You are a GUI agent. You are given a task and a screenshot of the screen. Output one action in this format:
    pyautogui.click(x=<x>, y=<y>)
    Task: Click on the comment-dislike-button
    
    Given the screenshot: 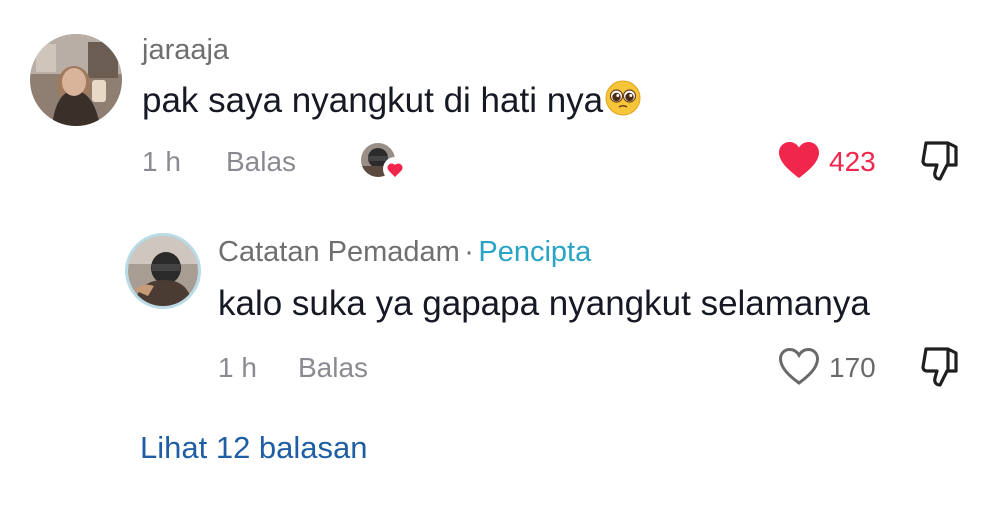 What is the action you would take?
    pyautogui.click(x=940, y=163)
    